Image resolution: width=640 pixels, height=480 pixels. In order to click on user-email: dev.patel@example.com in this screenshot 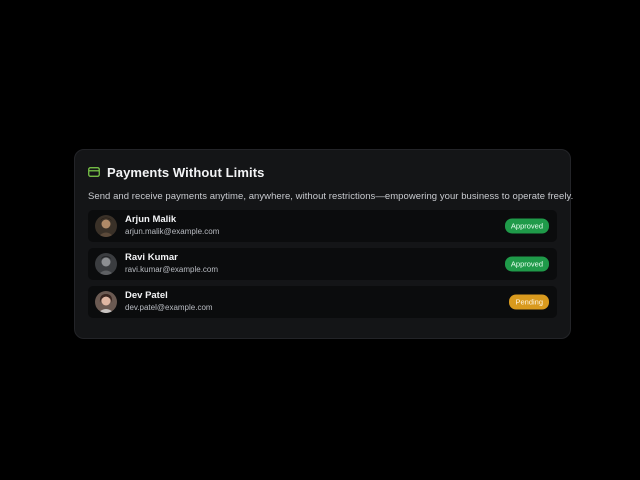, I will do `click(169, 308)`.